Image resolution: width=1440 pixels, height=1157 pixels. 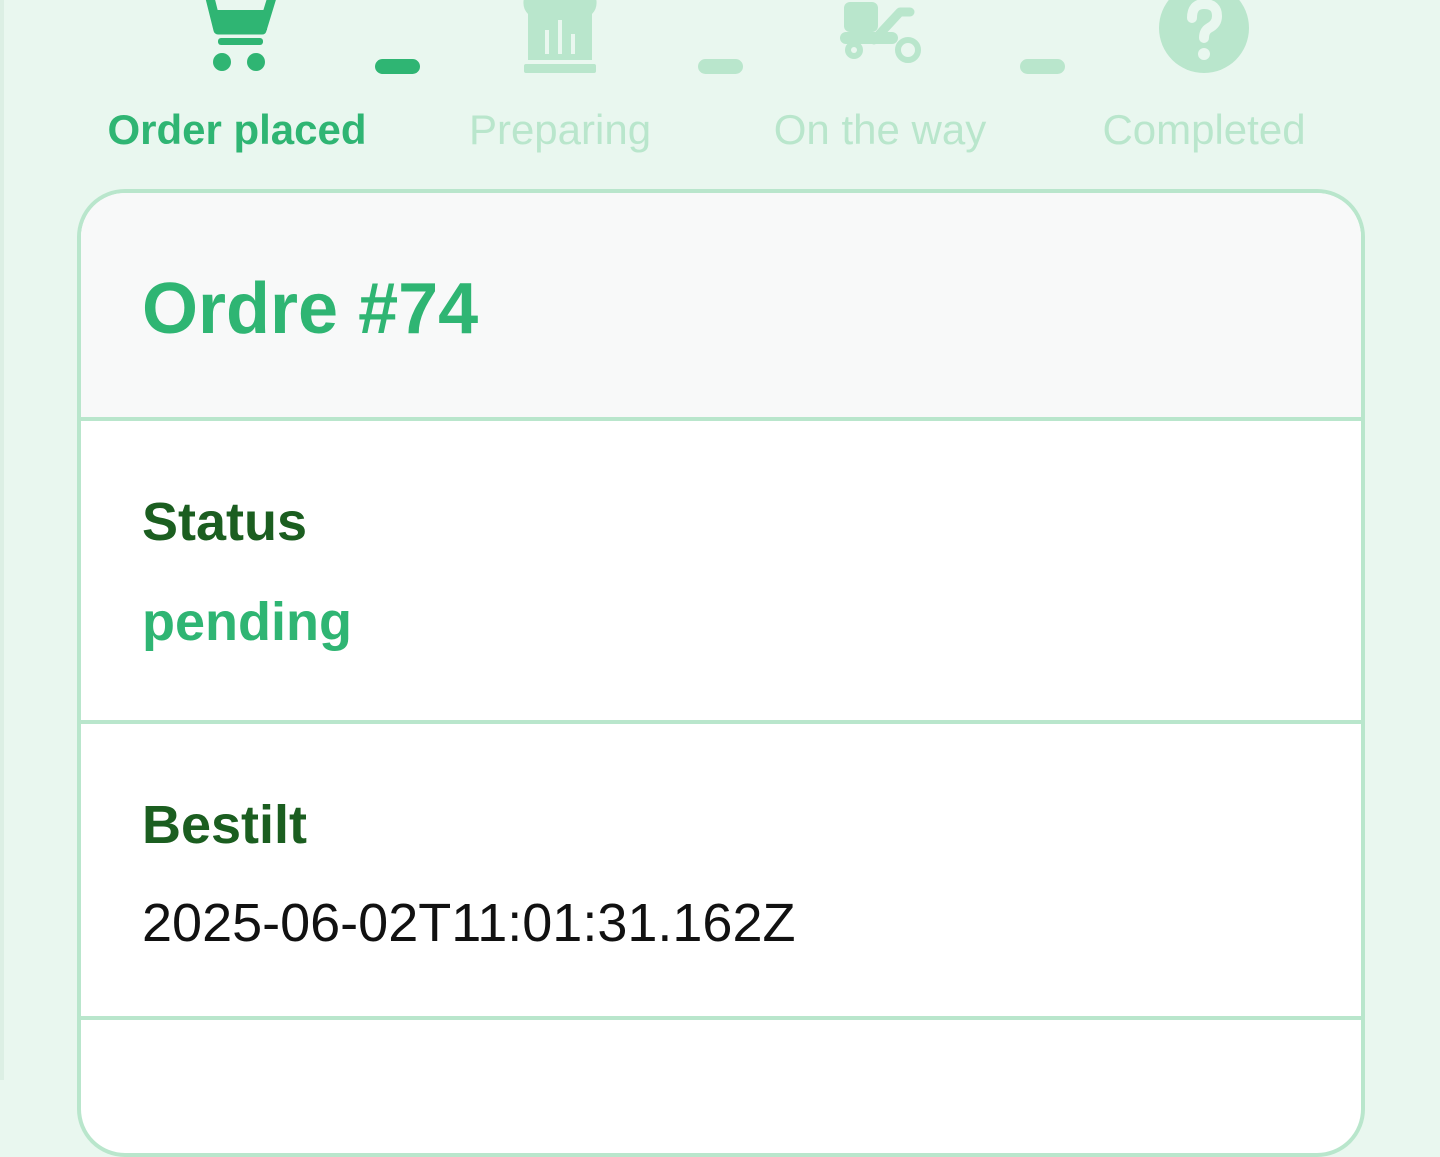 I want to click on scooter-icon, so click(x=880, y=32).